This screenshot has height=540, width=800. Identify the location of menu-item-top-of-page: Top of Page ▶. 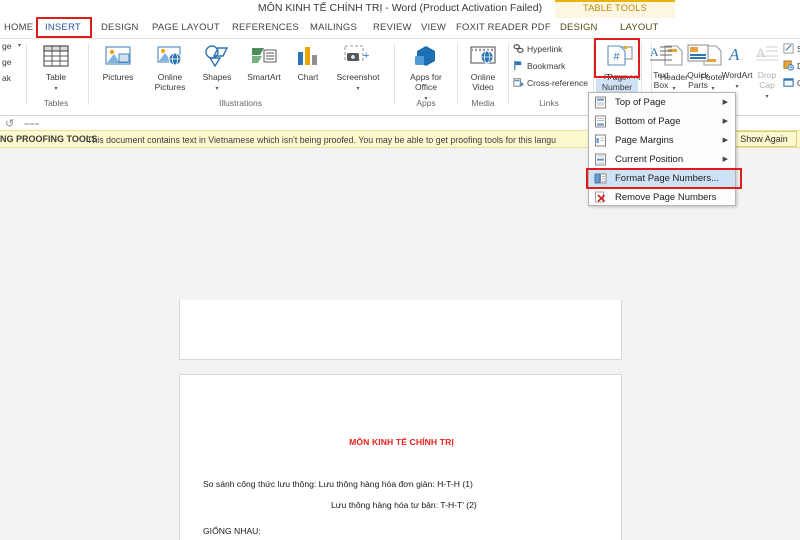
(662, 102).